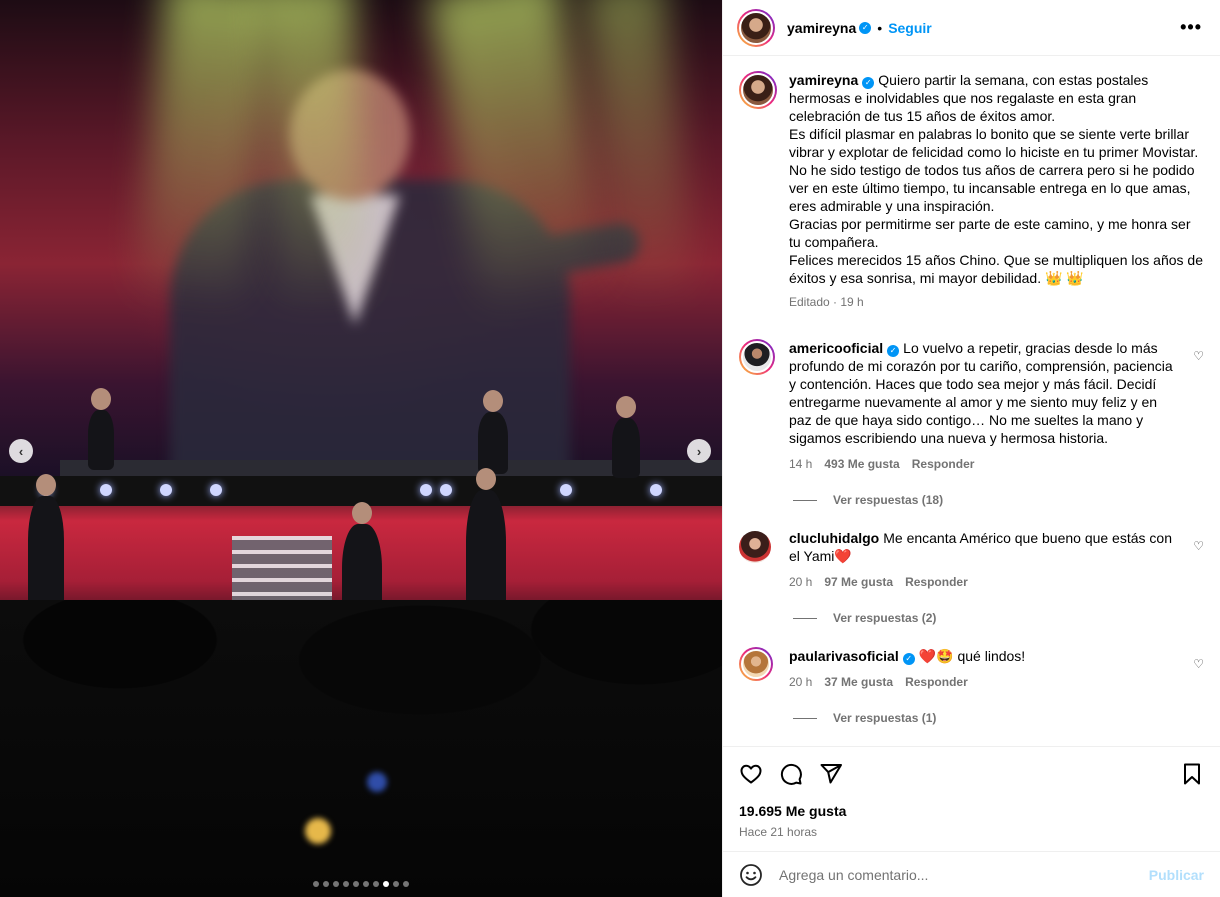 This screenshot has height=897, width=1220. I want to click on follow-button: Seguir, so click(910, 28).